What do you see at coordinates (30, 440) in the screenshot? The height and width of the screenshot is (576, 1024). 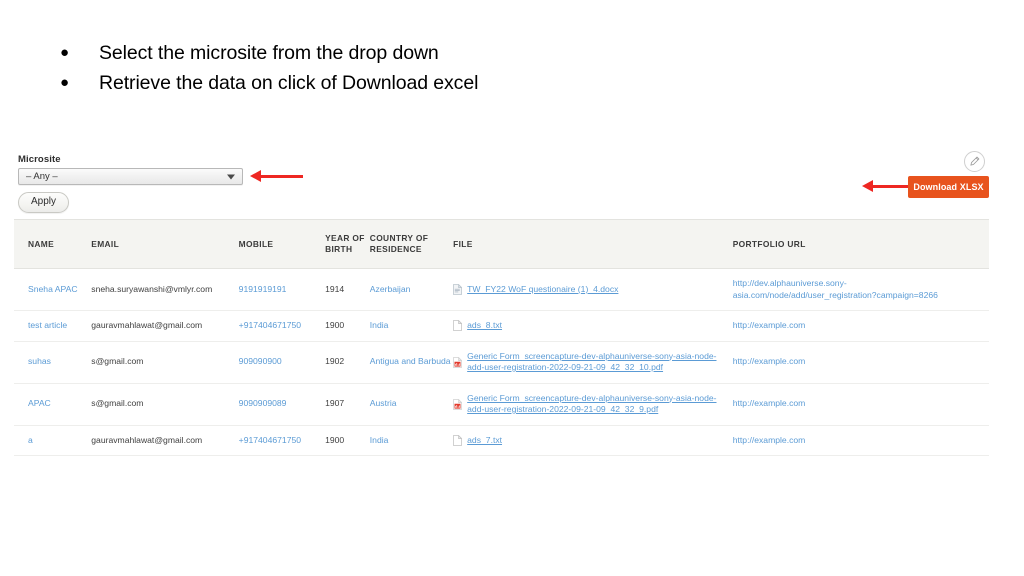 I see `name-link: a` at bounding box center [30, 440].